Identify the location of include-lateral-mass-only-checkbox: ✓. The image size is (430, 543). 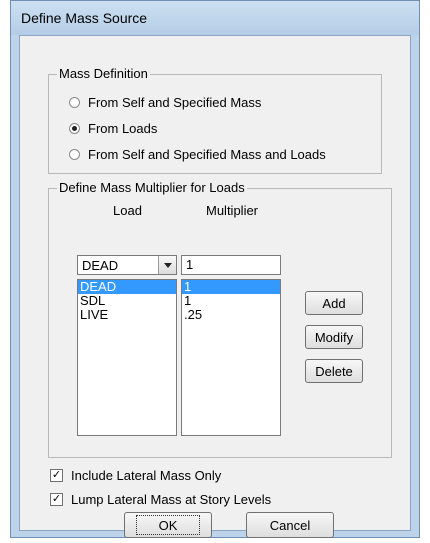
(56, 475).